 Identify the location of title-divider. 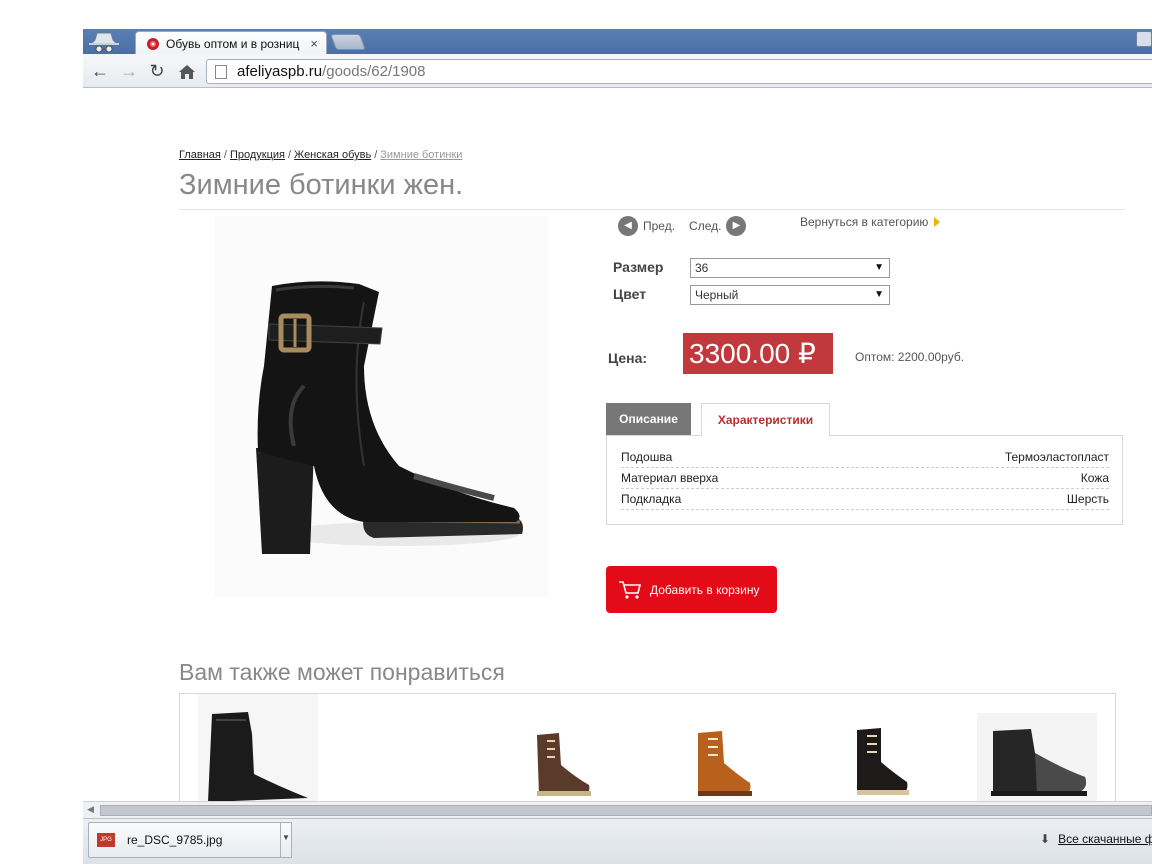
(652, 209).